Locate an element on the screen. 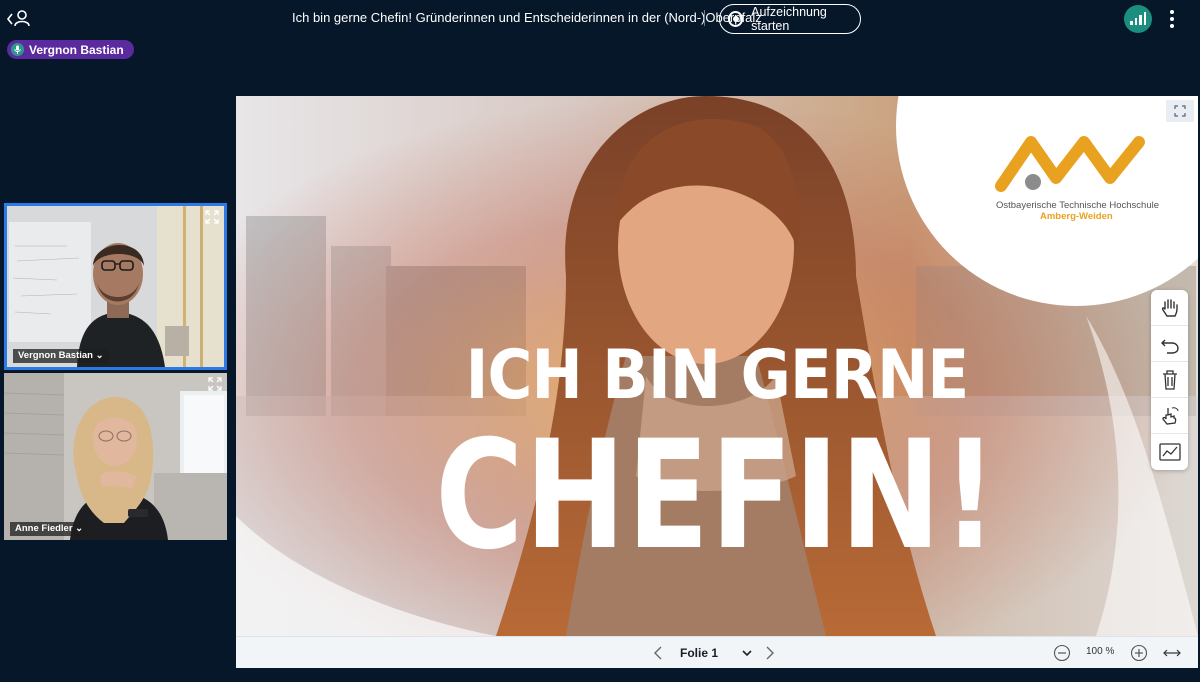 Image resolution: width=1200 pixels, height=682 pixels. start-recording-button: Aufzeichnung starten is located at coordinates (790, 19).